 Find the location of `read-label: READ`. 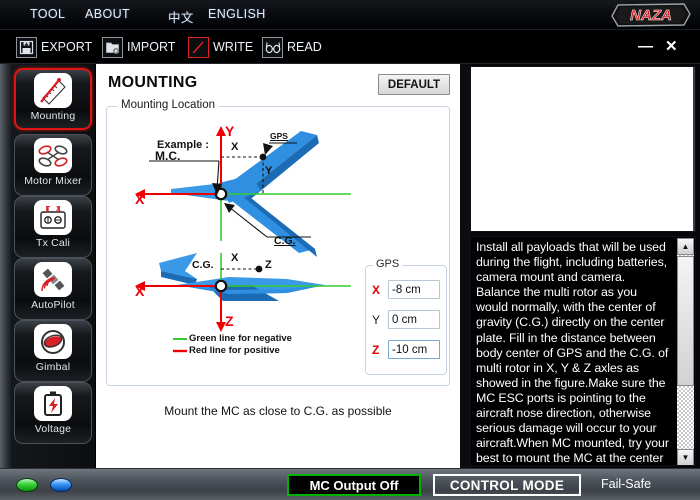

read-label: READ is located at coordinates (304, 47).